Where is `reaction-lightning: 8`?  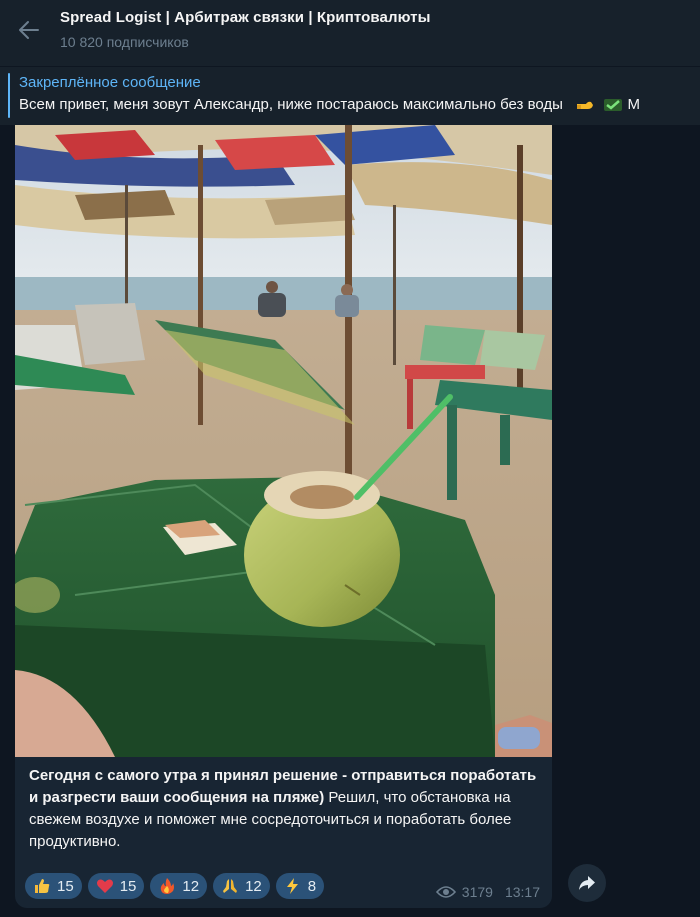 reaction-lightning: 8 is located at coordinates (300, 886).